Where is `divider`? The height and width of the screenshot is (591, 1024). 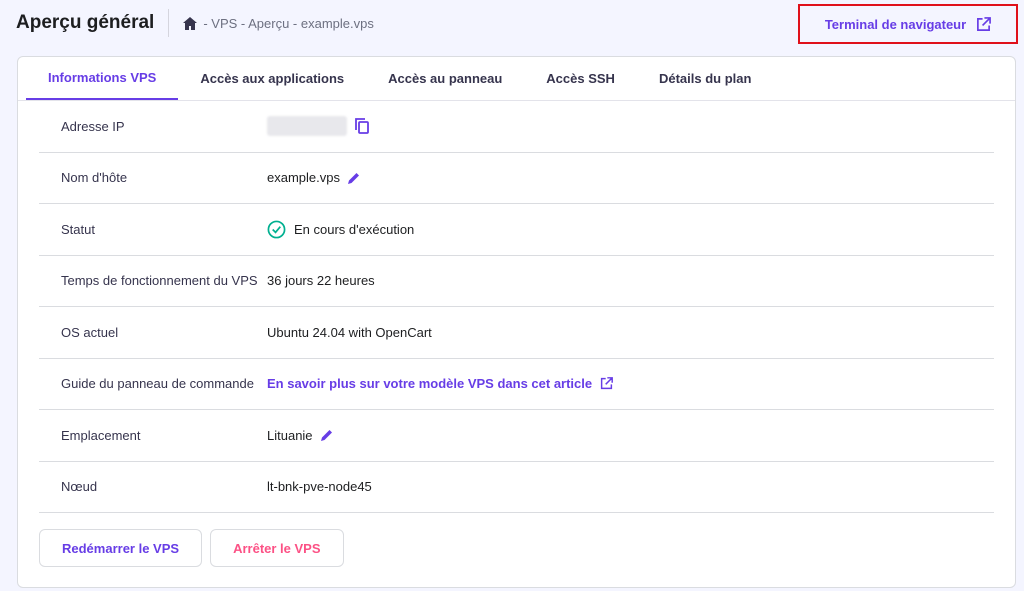 divider is located at coordinates (169, 23).